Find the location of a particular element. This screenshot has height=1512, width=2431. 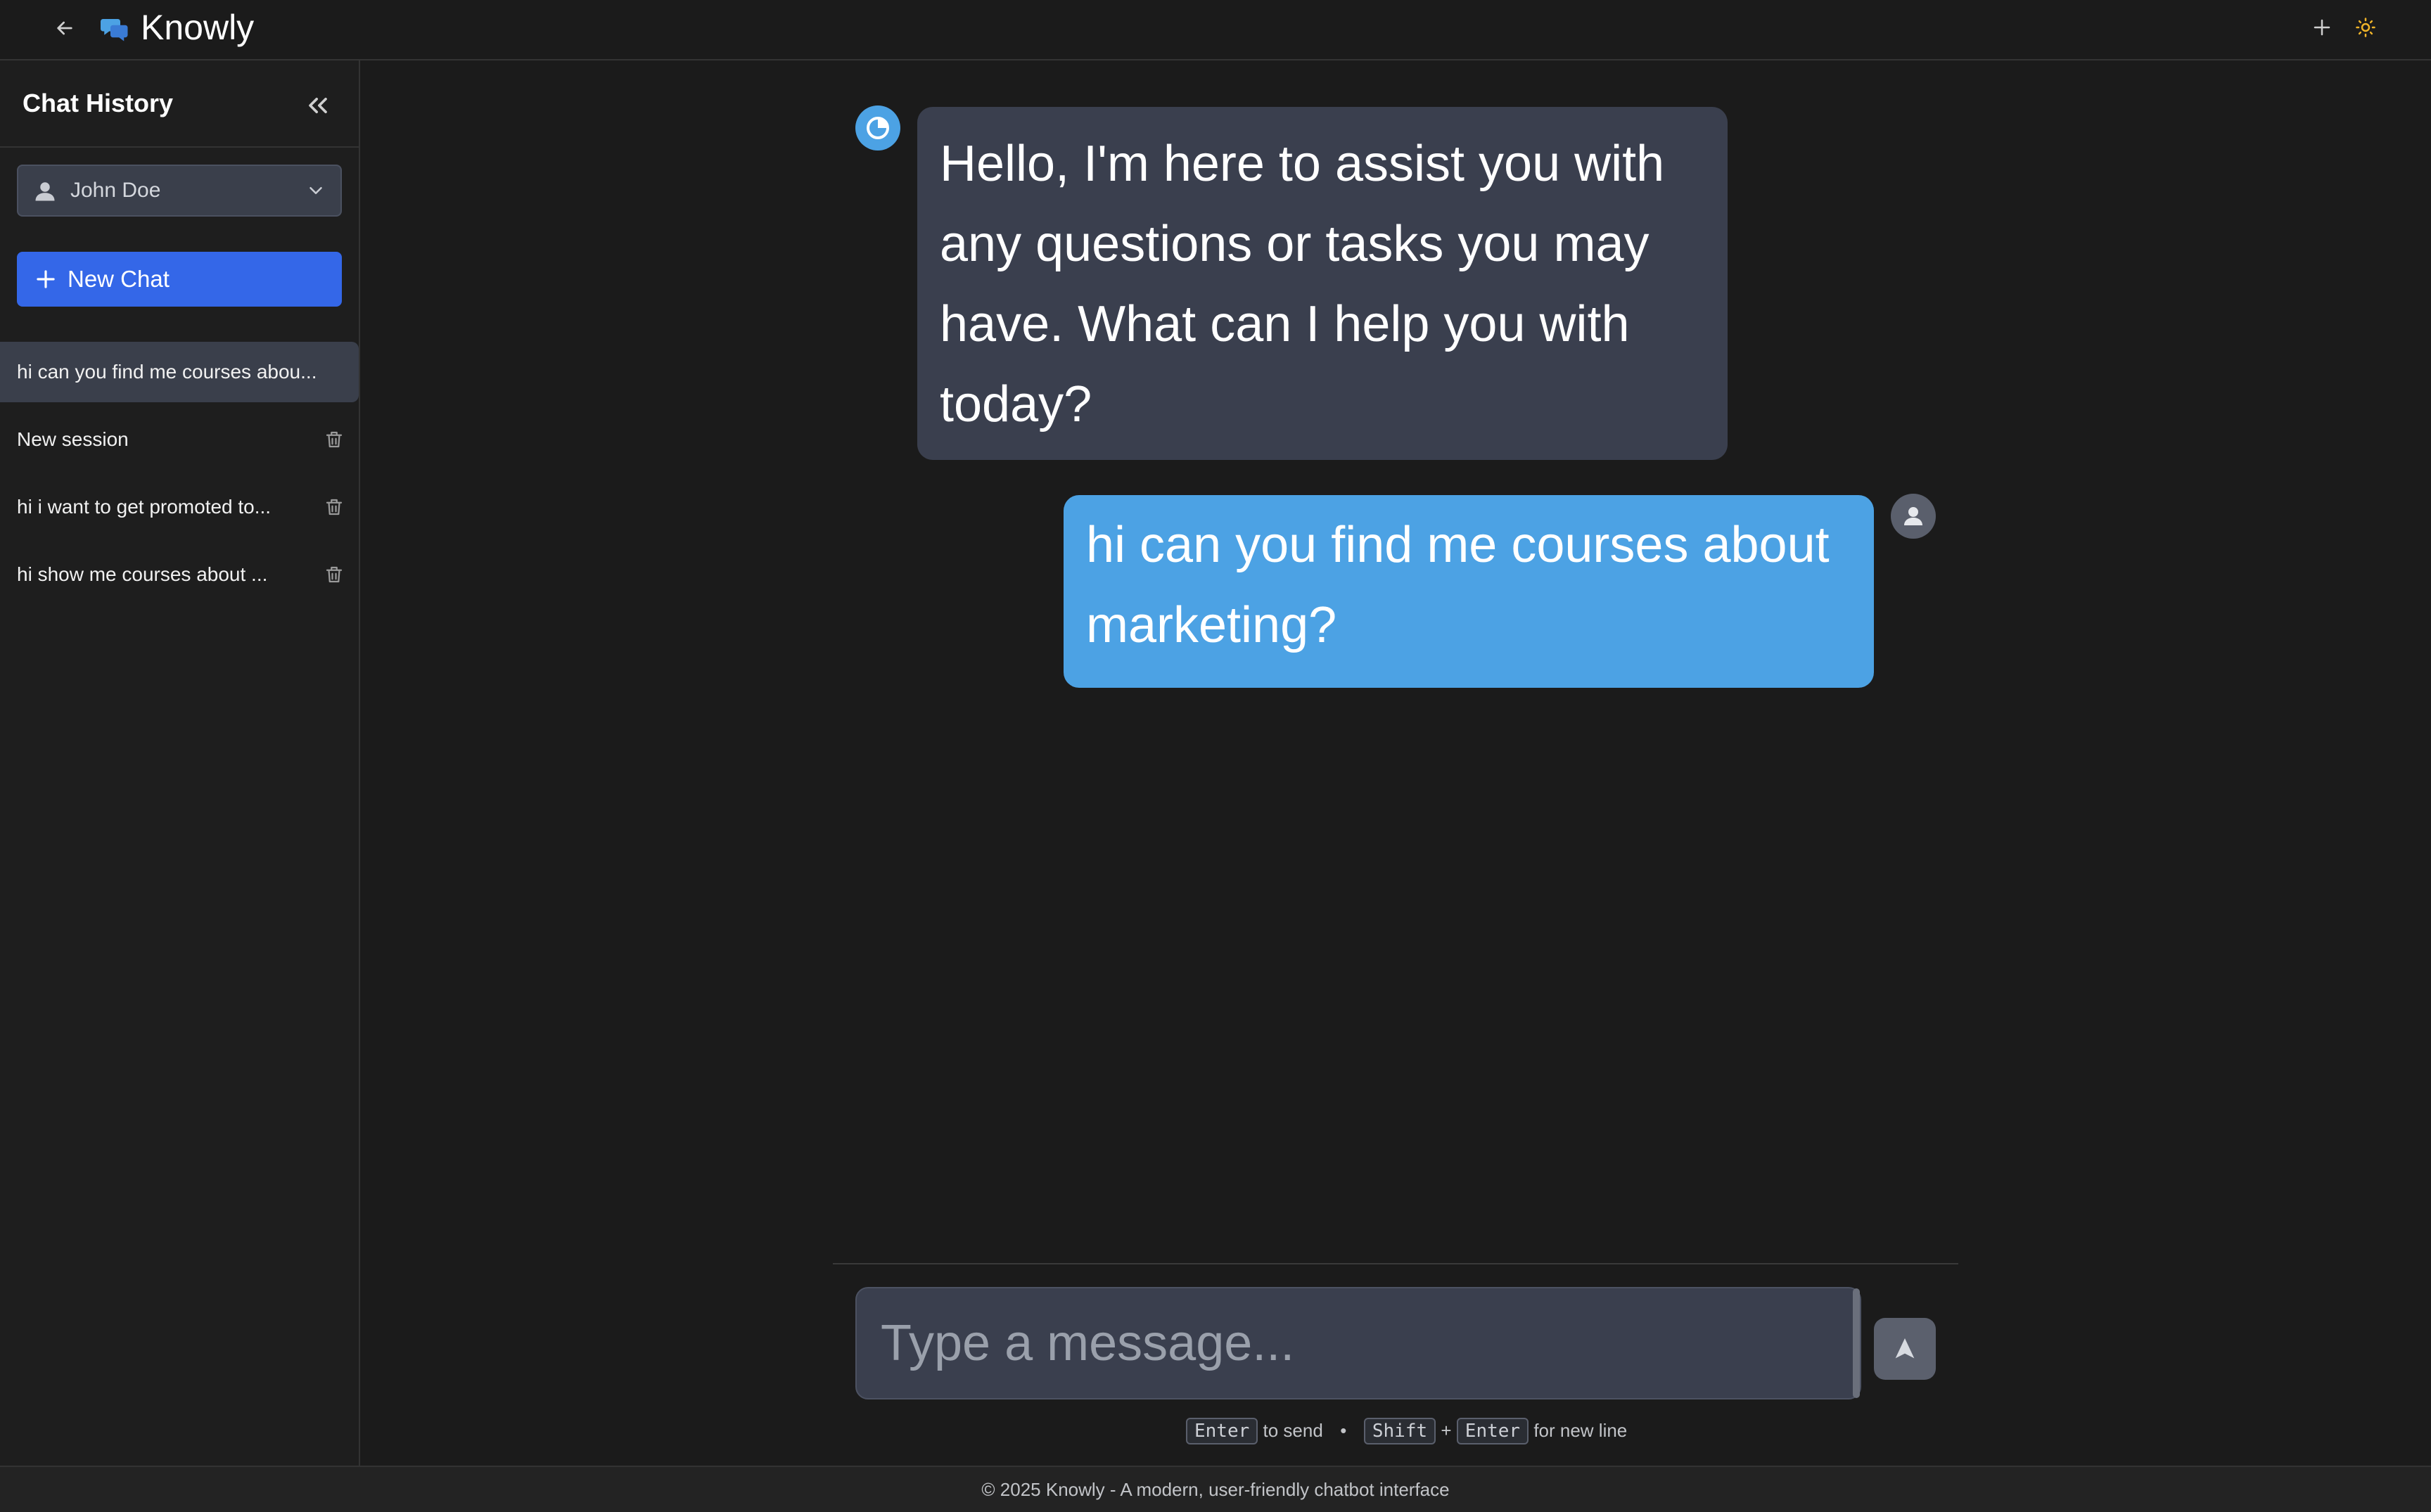

hint-to-send: to send is located at coordinates (1293, 1430).